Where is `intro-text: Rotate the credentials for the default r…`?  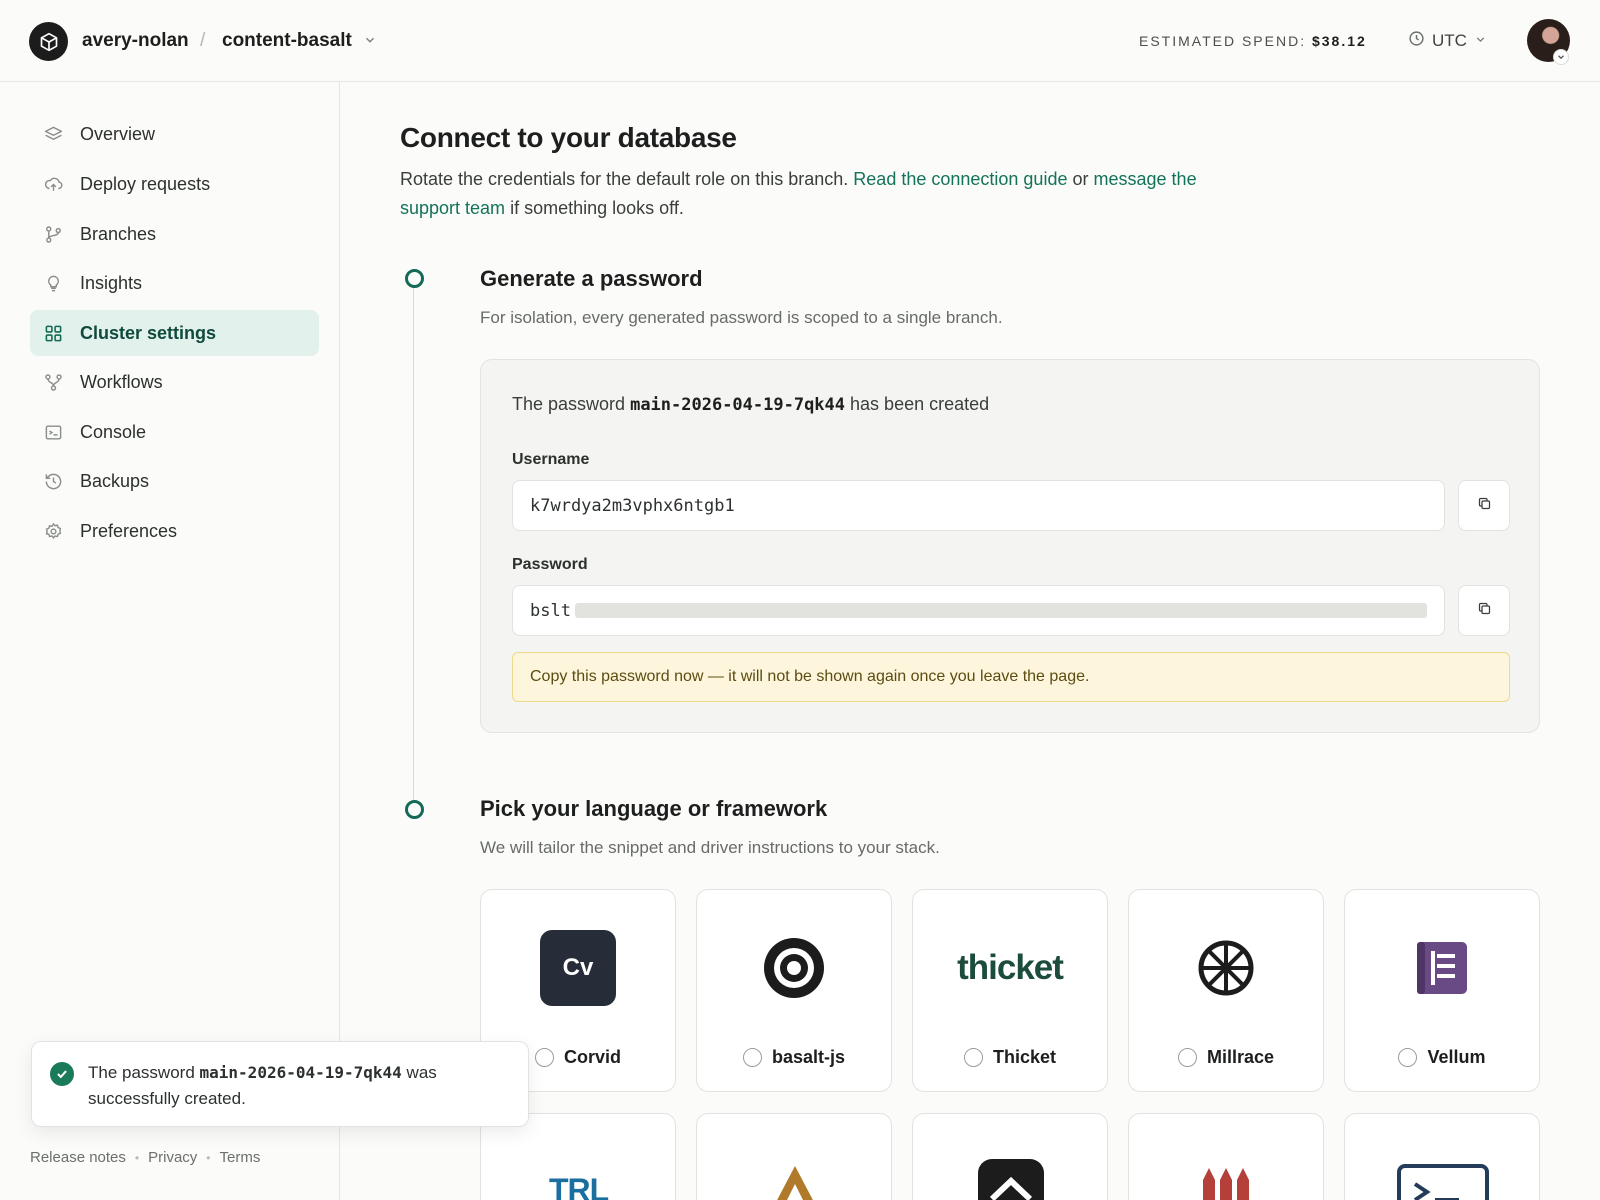
intro-text: Rotate the credentials for the default r… is located at coordinates (624, 179).